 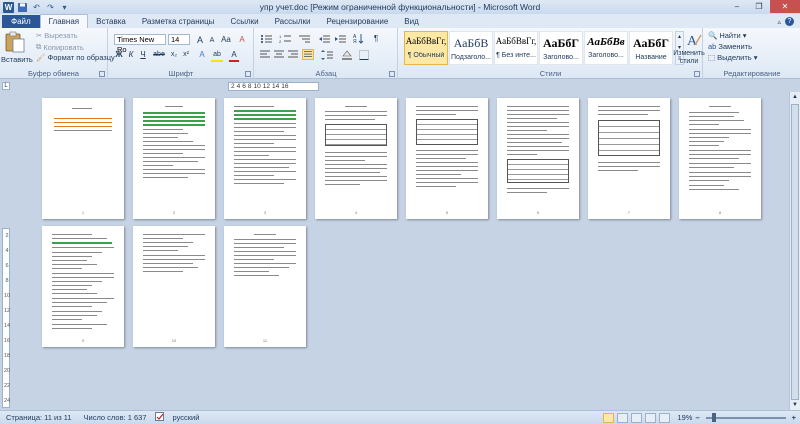 What do you see at coordinates (730, 46) in the screenshot?
I see `replace-button: ab Заменить` at bounding box center [730, 46].